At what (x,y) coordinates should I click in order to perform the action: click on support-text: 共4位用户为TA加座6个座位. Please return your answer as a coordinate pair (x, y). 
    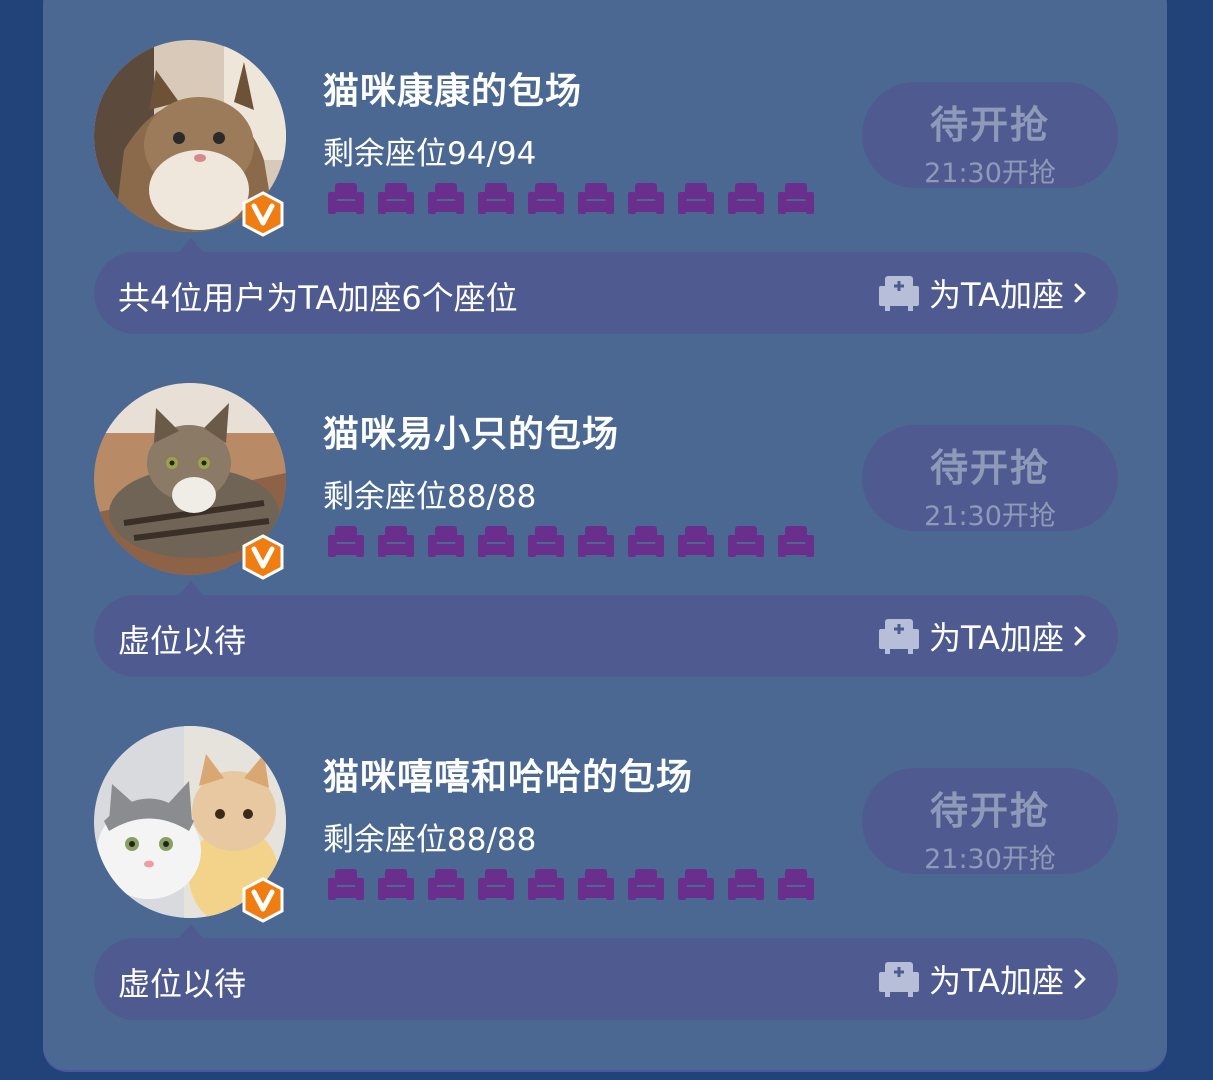
    Looking at the image, I should click on (318, 298).